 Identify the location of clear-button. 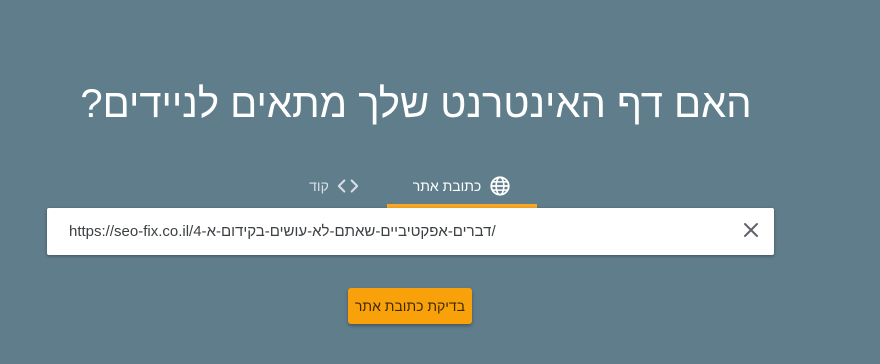
(751, 232).